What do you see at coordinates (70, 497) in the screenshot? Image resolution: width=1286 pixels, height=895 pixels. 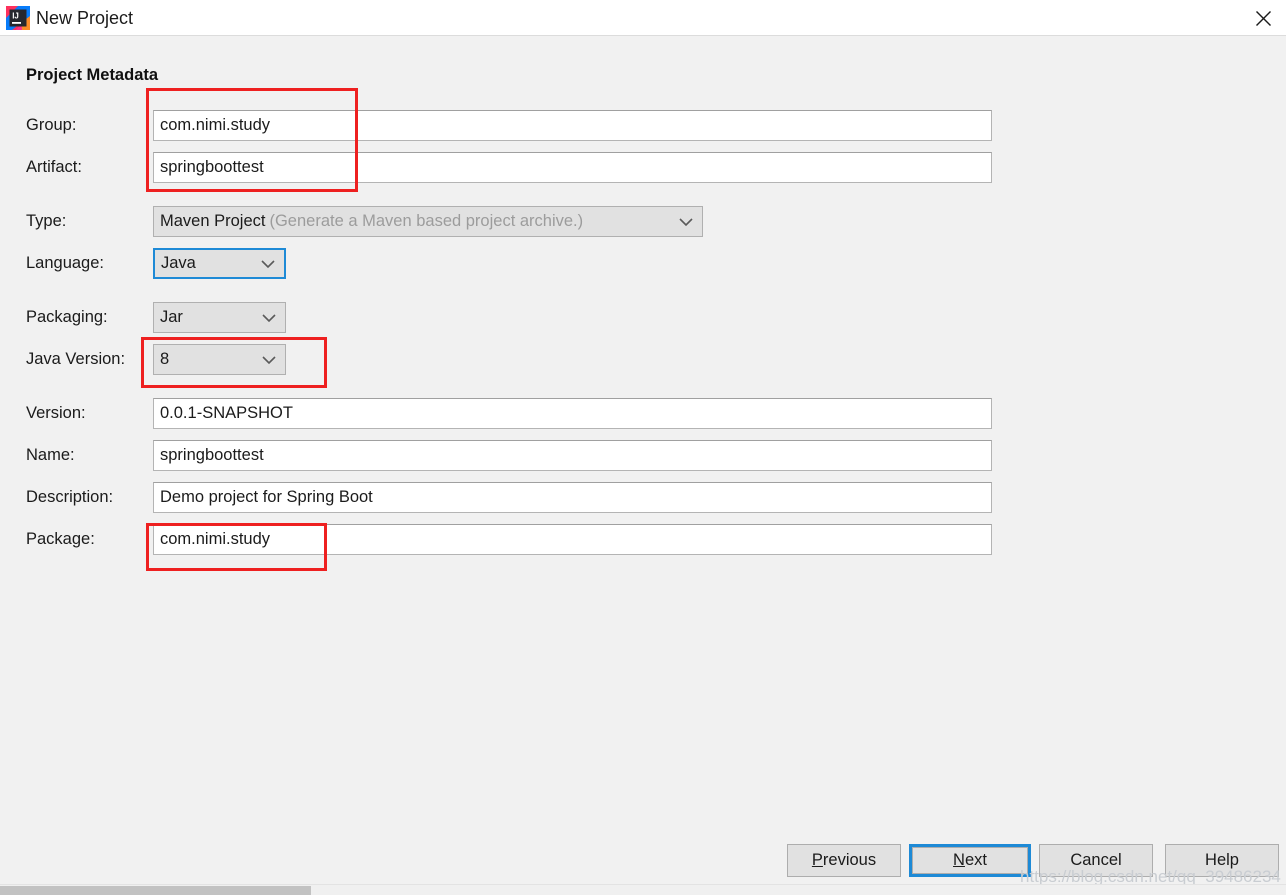 I see `label-description: Description:` at bounding box center [70, 497].